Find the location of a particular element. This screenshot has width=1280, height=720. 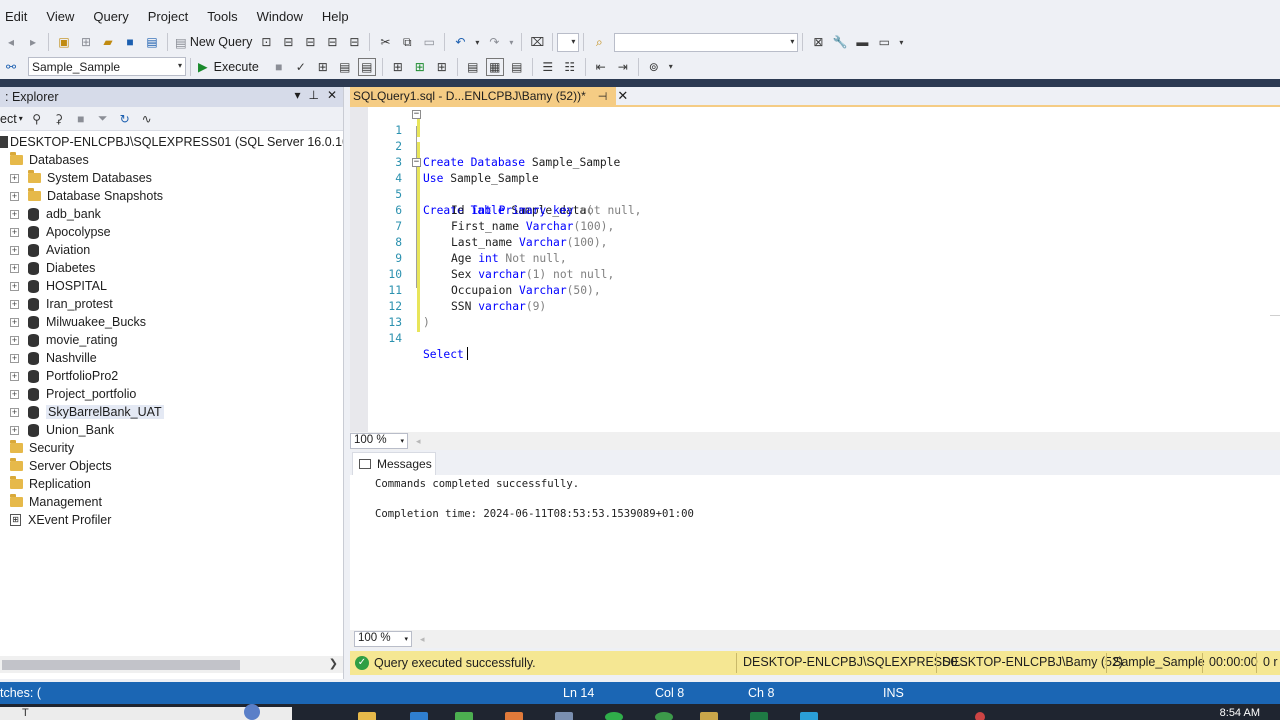

active-app-icon is located at coordinates (709, 716).